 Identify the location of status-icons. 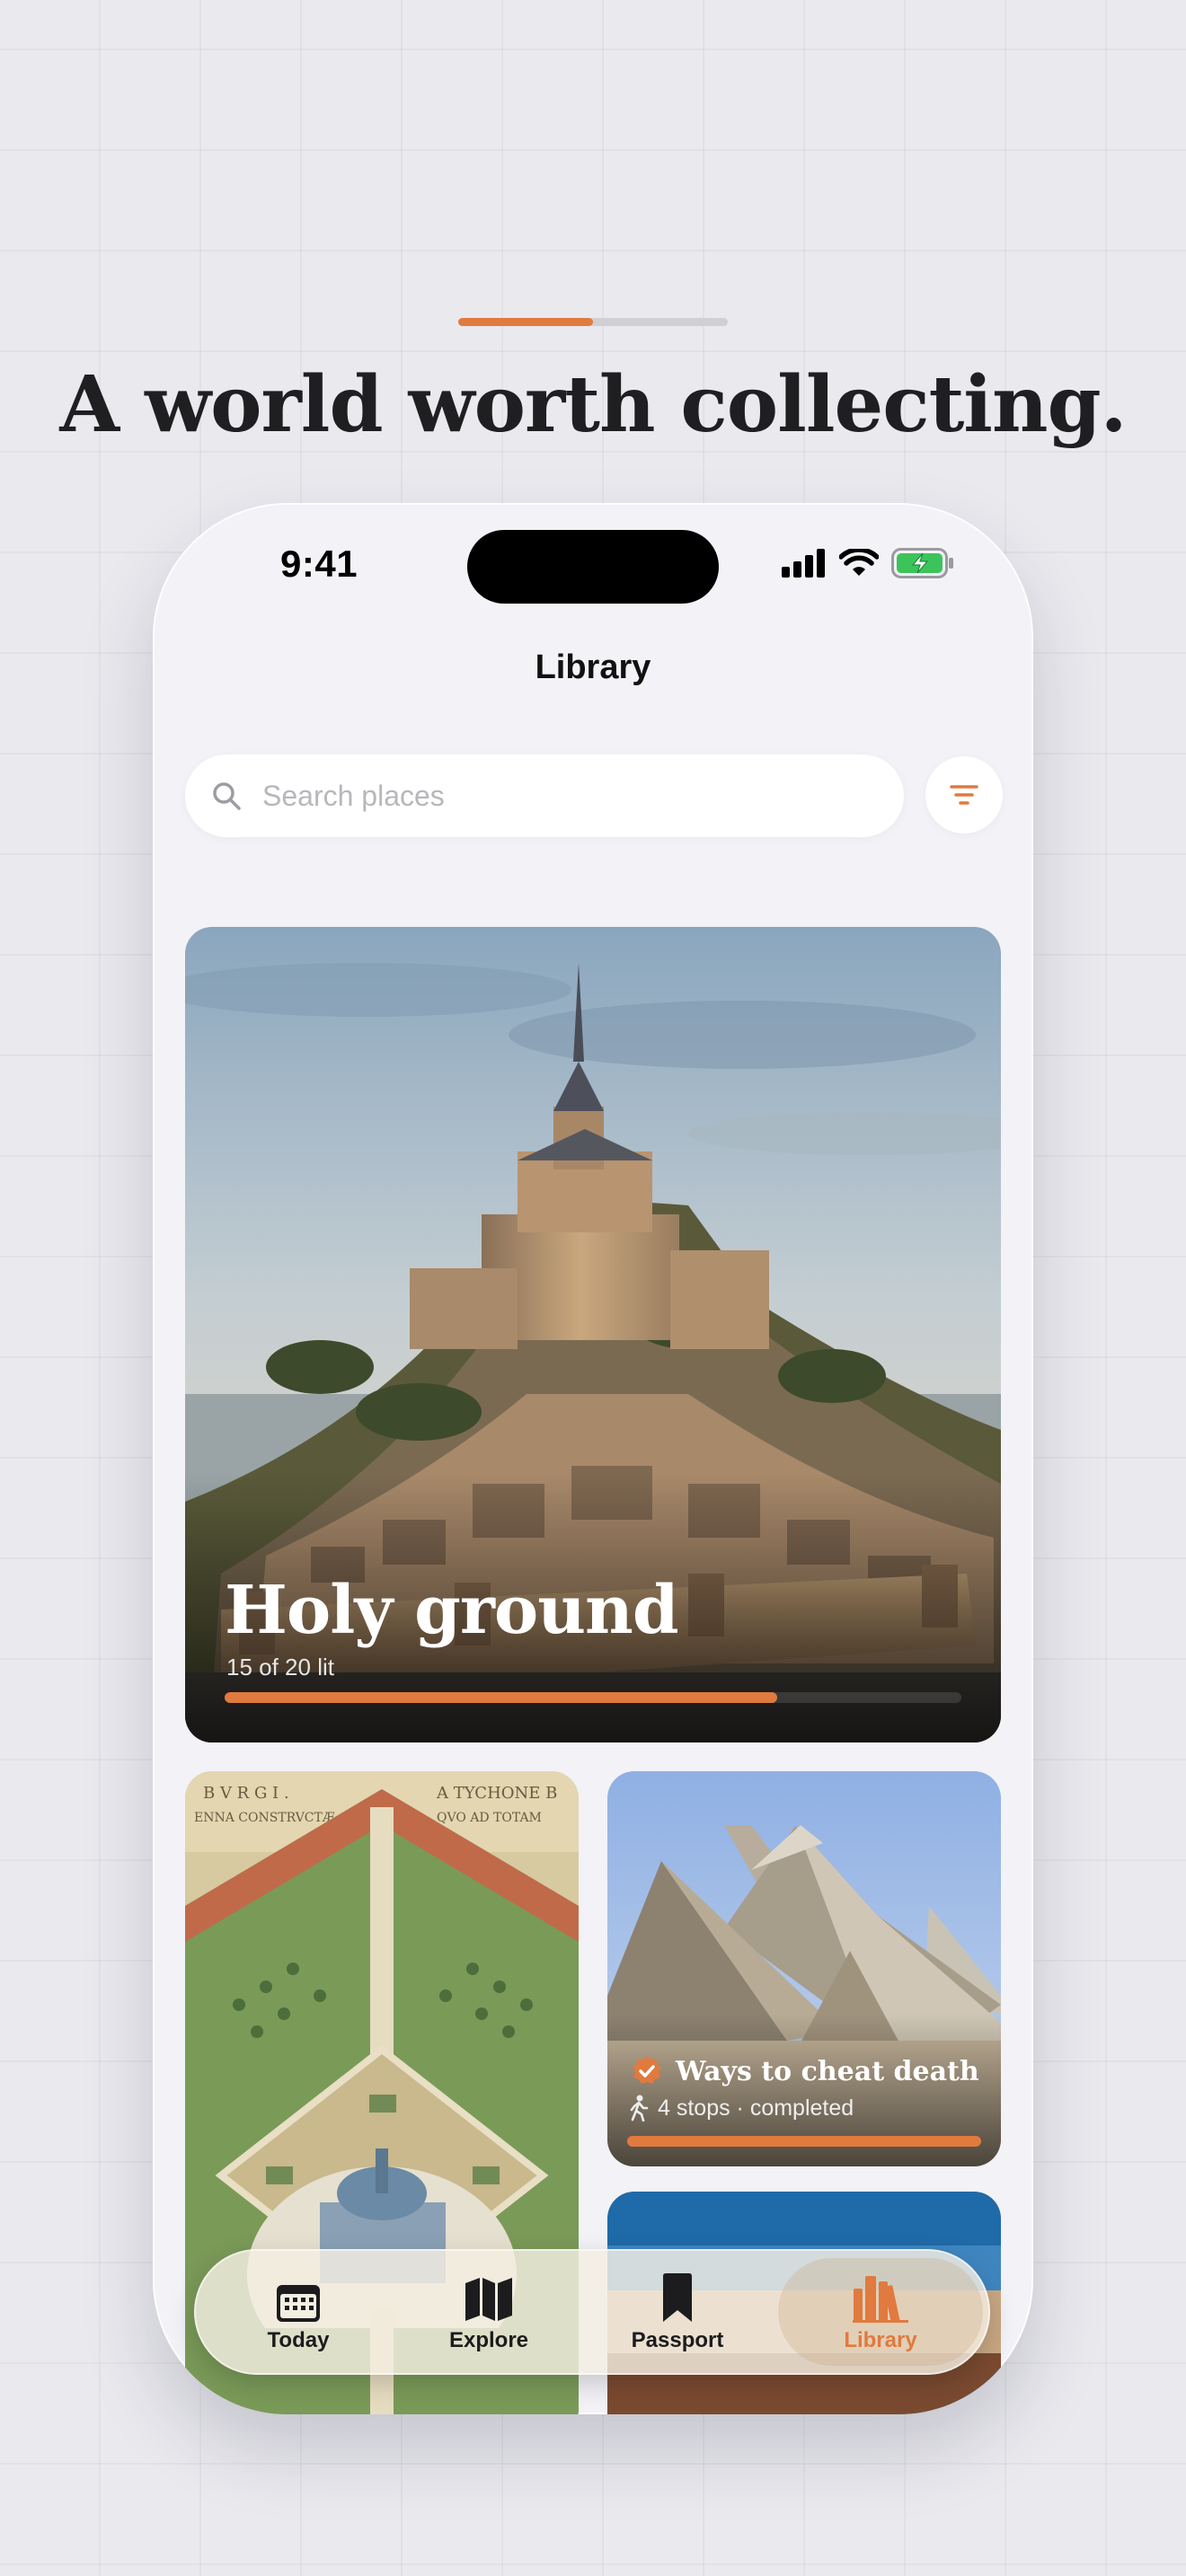
(868, 563).